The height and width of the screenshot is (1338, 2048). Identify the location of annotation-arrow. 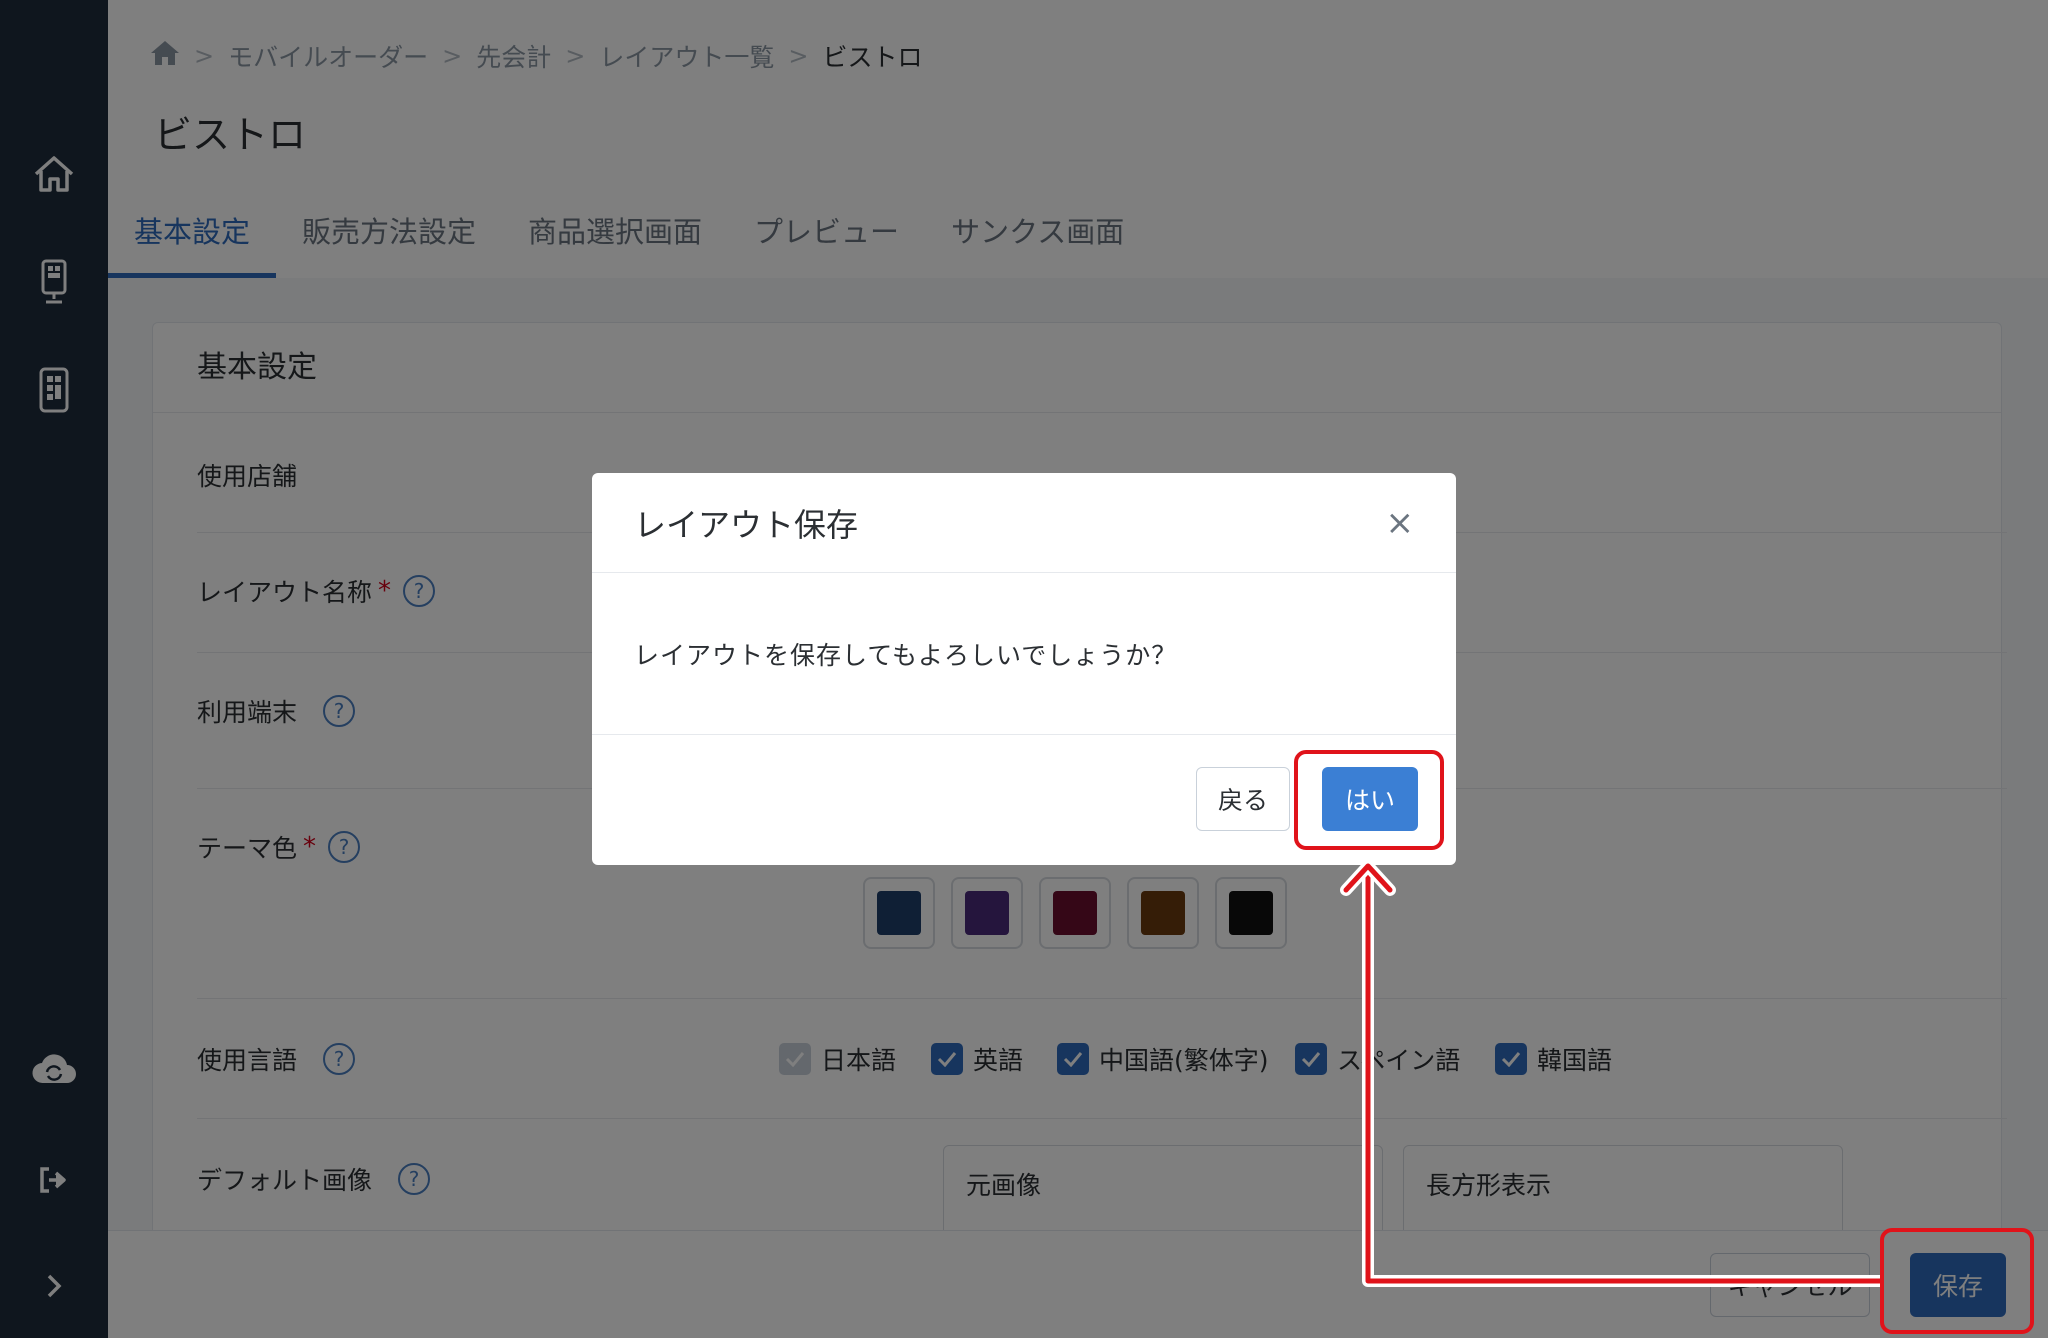
(1610, 1073).